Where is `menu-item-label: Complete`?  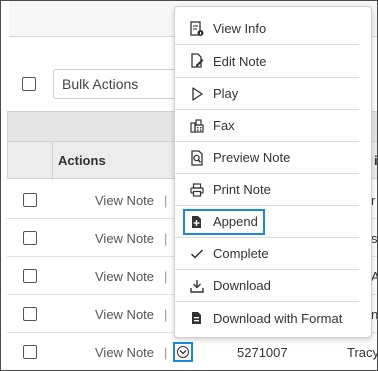 menu-item-label: Complete is located at coordinates (241, 253).